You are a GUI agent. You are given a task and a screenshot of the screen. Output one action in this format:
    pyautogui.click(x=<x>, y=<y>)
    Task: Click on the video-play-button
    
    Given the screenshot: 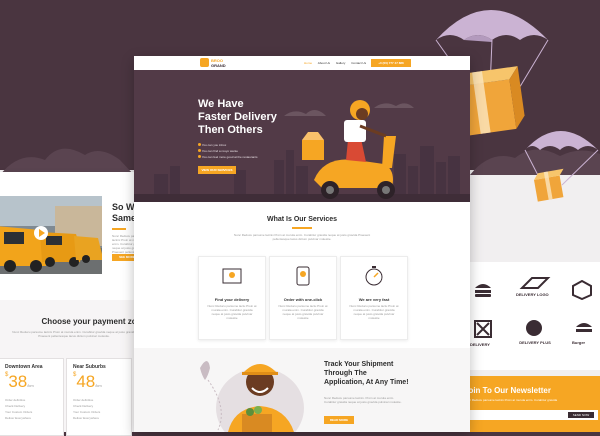 What is the action you would take?
    pyautogui.click(x=41, y=233)
    